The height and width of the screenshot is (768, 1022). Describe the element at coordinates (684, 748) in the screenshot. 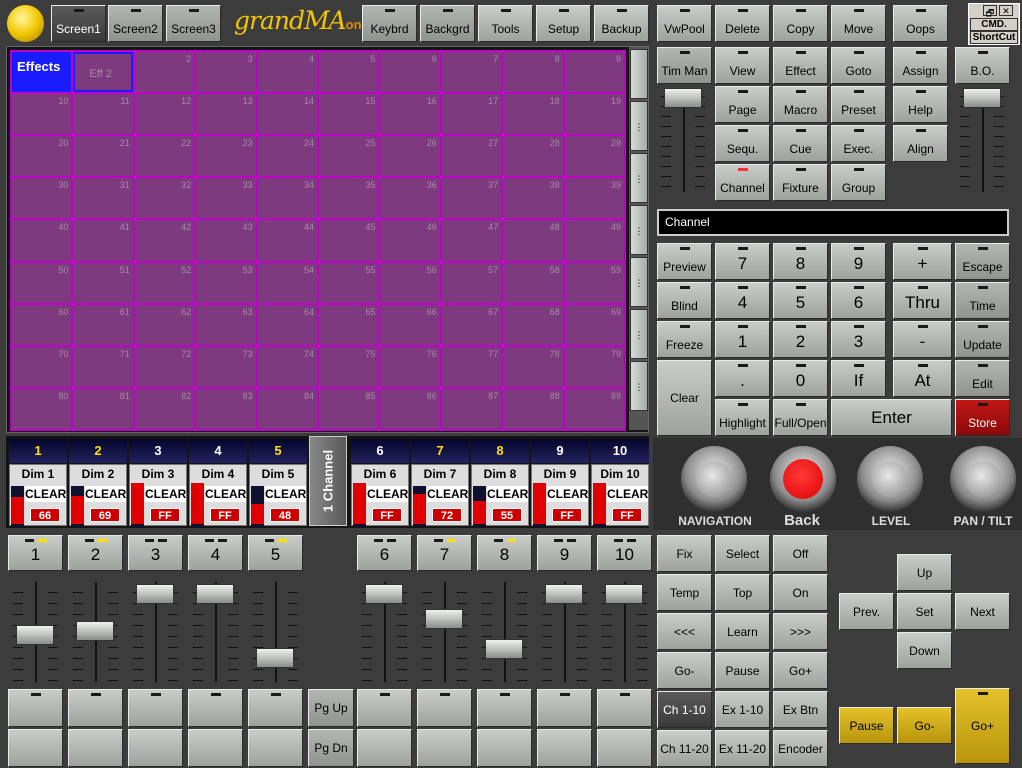

I see `btn-ch-11-20: Ch 11-20` at that location.